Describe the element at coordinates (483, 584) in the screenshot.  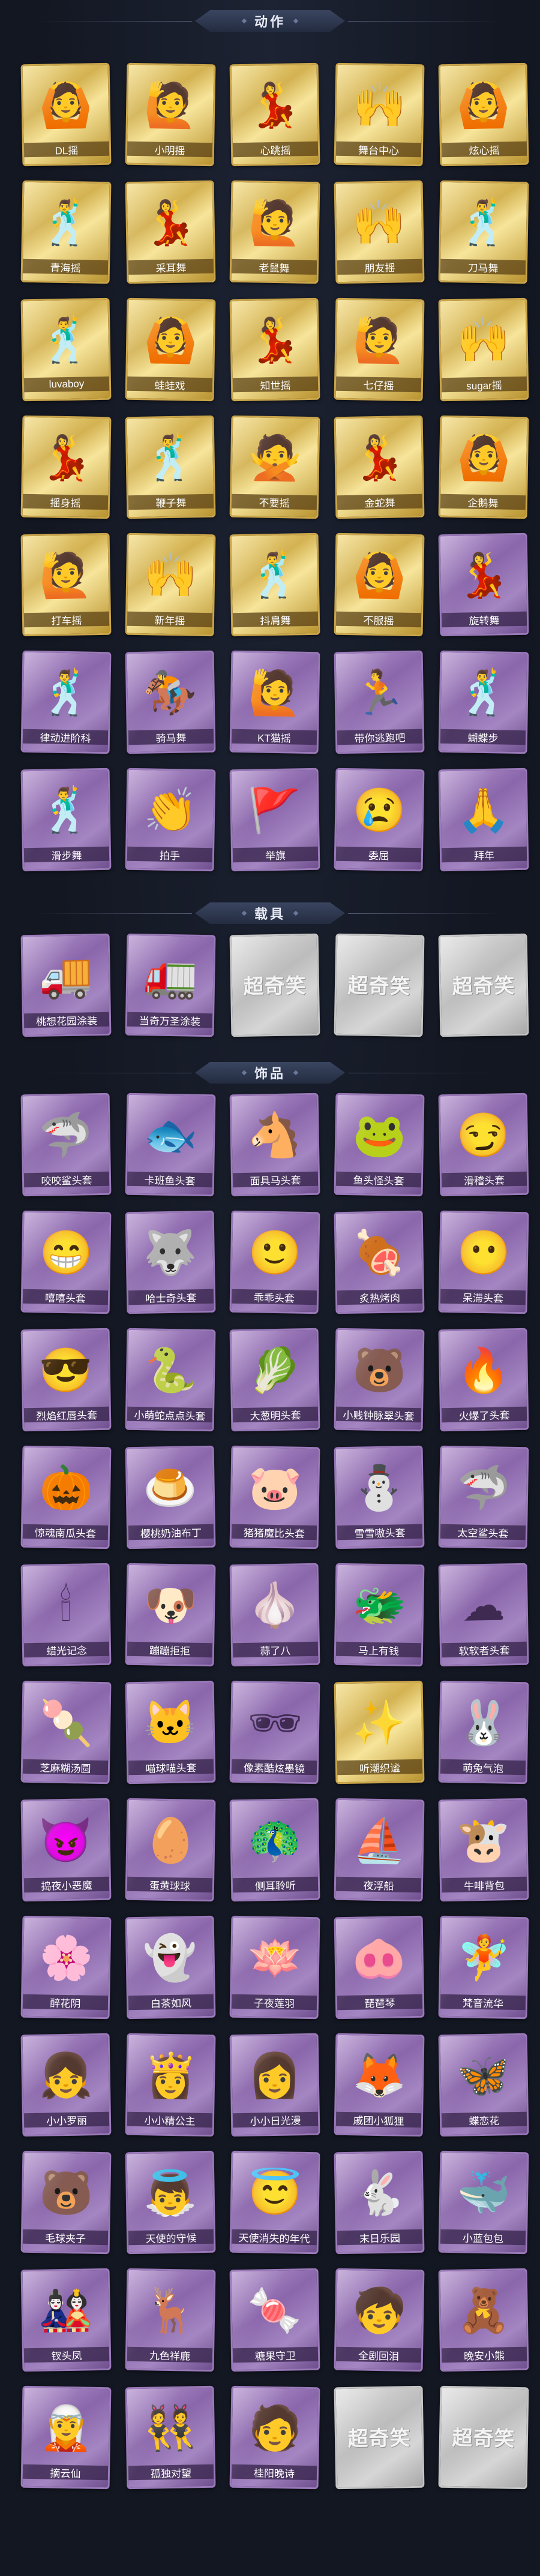
I see `item-card: 💃 旋转舞` at that location.